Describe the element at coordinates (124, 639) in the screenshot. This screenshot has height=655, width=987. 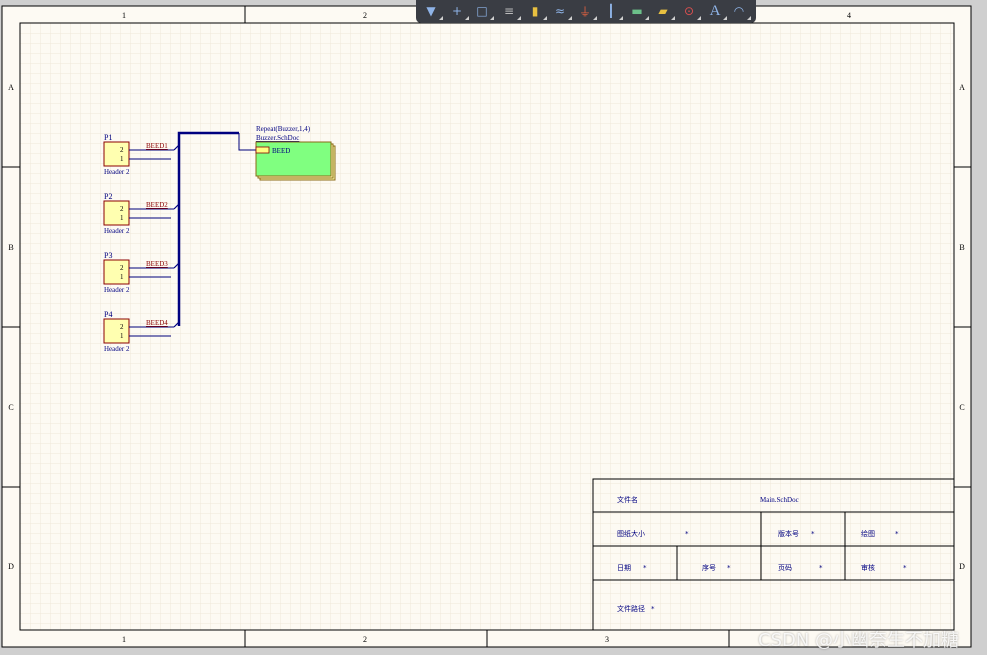
I see `col-label-bottom-1: 1` at that location.